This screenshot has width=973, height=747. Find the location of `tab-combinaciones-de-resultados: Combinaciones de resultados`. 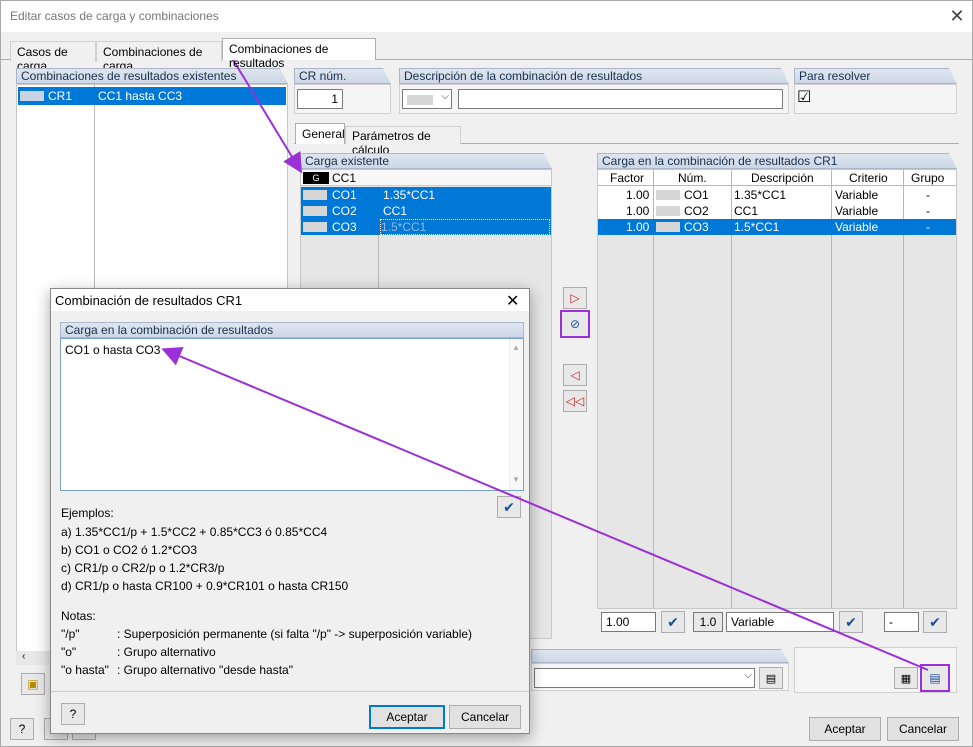

tab-combinaciones-de-resultados: Combinaciones de resultados is located at coordinates (299, 54).